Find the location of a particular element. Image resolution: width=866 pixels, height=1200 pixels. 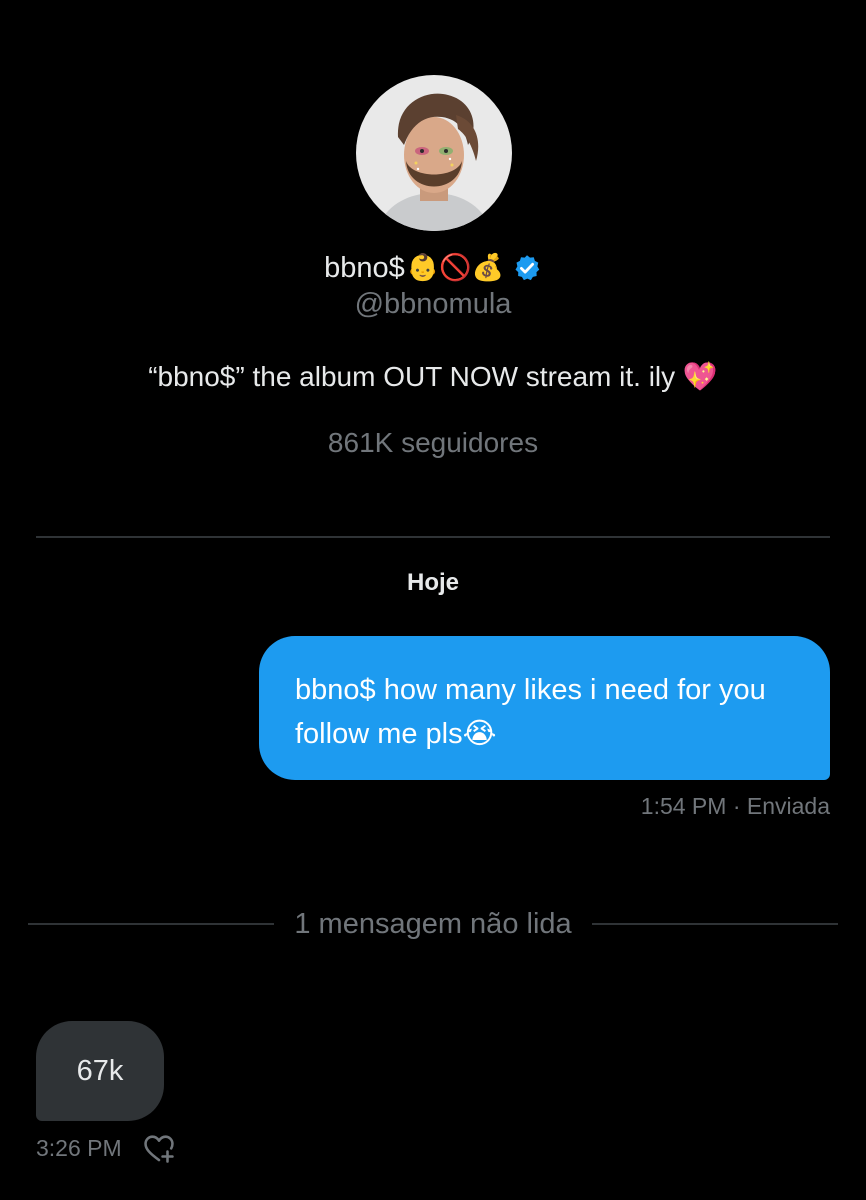

unread-label: 1 mensagem não lida is located at coordinates (433, 923).